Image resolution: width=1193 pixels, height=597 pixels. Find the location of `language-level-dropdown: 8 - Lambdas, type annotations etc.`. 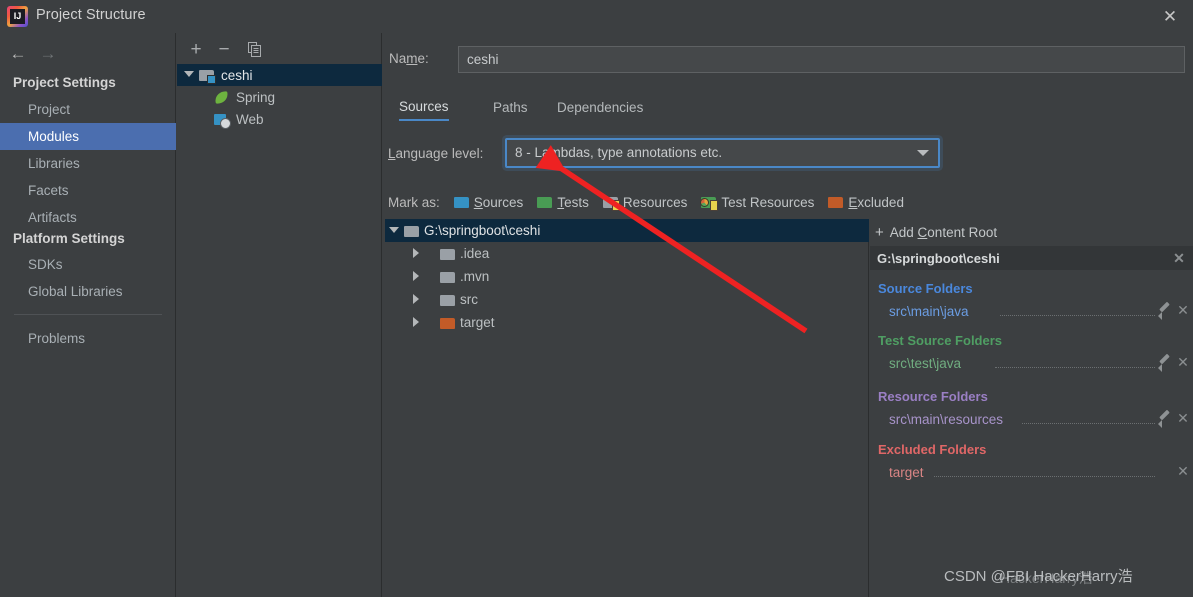

language-level-dropdown: 8 - Lambdas, type annotations etc. is located at coordinates (722, 153).